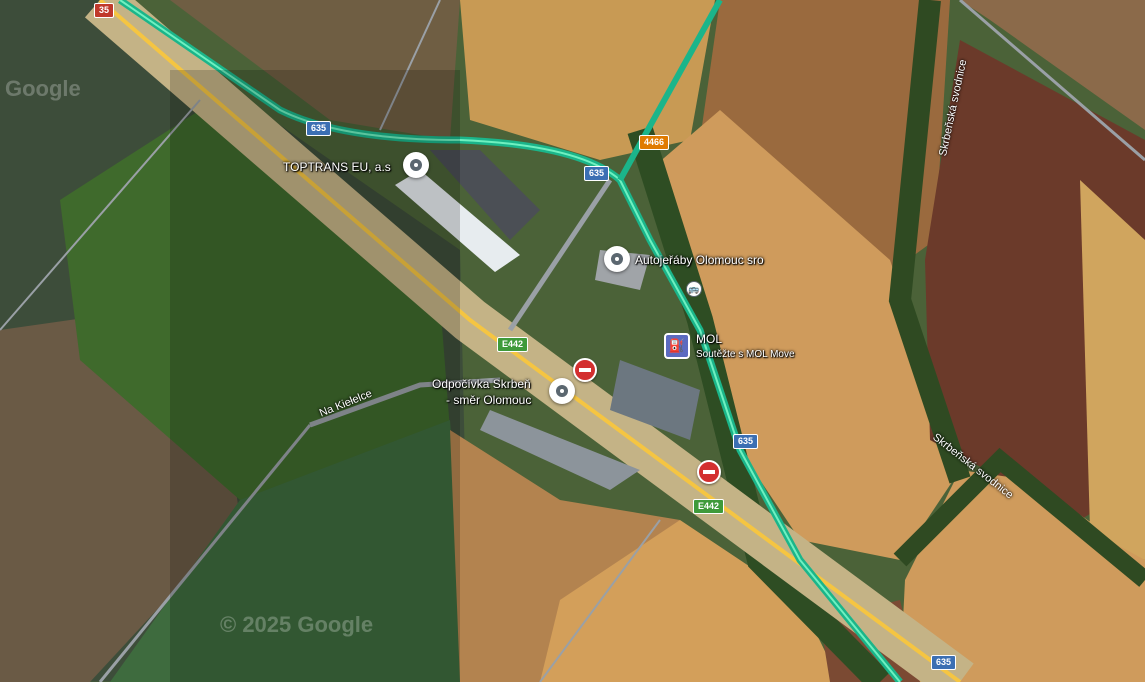 The width and height of the screenshot is (1145, 682). Describe the element at coordinates (677, 346) in the screenshot. I see `fuel-station-icon: ⛽` at that location.